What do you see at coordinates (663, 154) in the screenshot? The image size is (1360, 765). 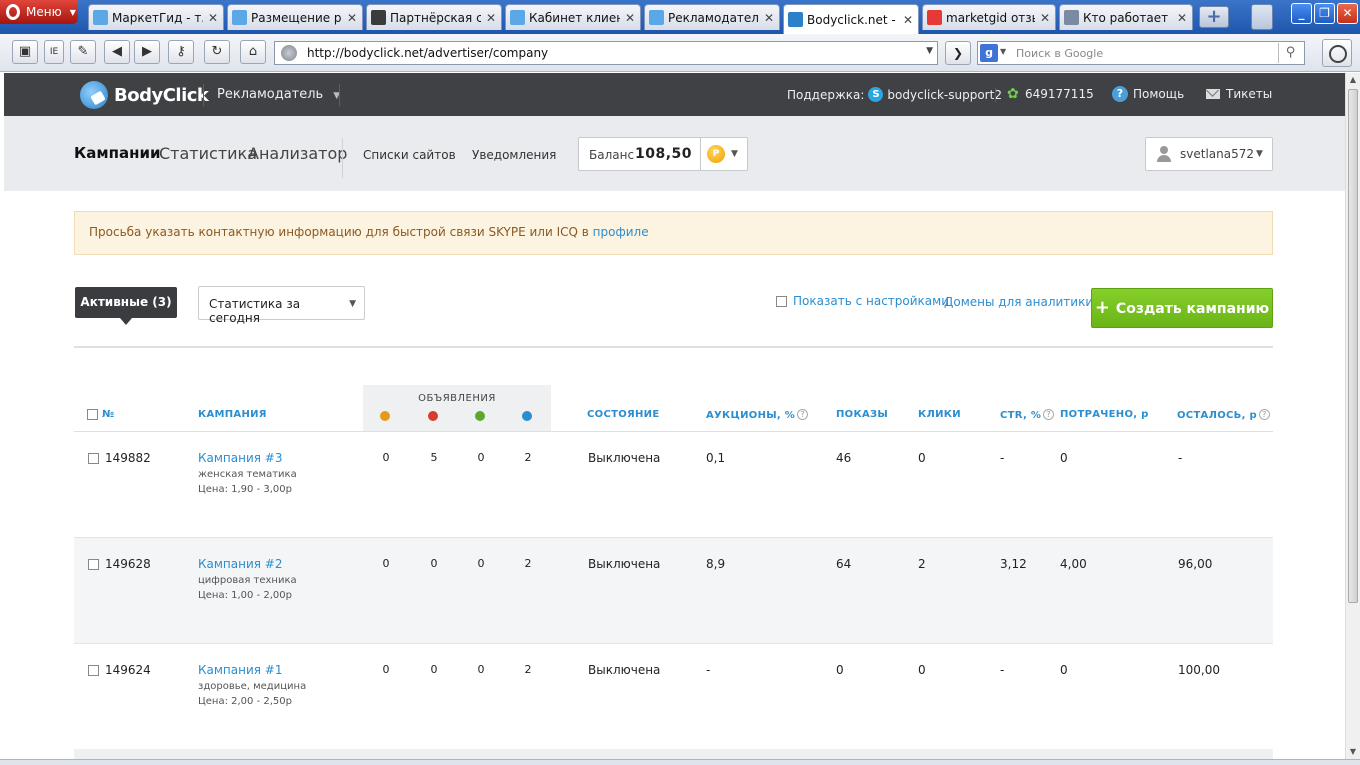 I see `balance-widget: Баланс 108,50 Р ▼` at bounding box center [663, 154].